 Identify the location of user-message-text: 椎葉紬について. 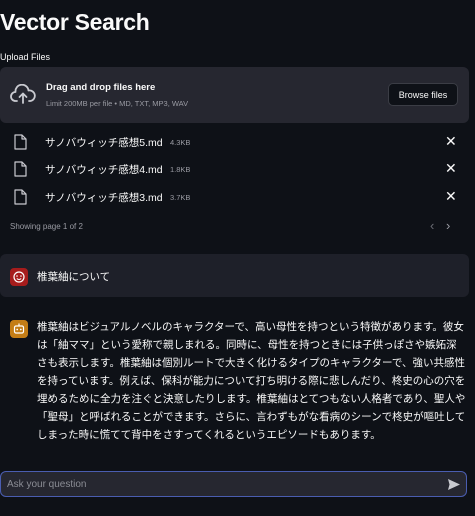
(74, 277).